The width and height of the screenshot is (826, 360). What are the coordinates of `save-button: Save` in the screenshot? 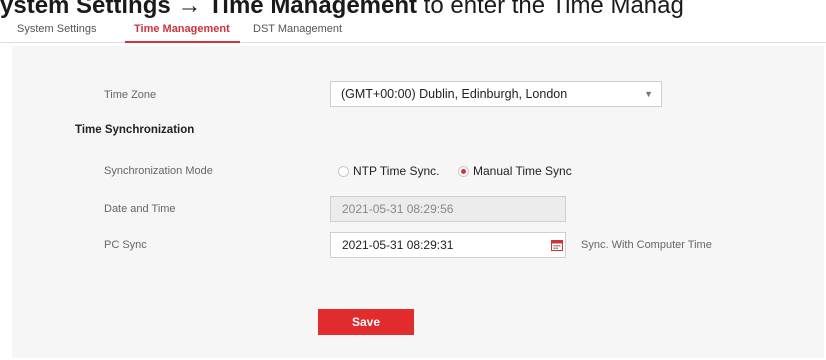 It's located at (366, 322).